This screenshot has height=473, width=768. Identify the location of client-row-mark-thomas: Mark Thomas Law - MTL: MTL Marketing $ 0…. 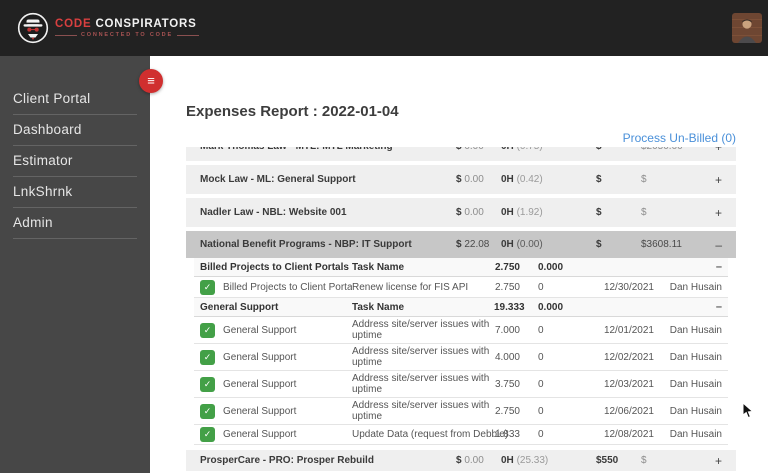
(461, 154).